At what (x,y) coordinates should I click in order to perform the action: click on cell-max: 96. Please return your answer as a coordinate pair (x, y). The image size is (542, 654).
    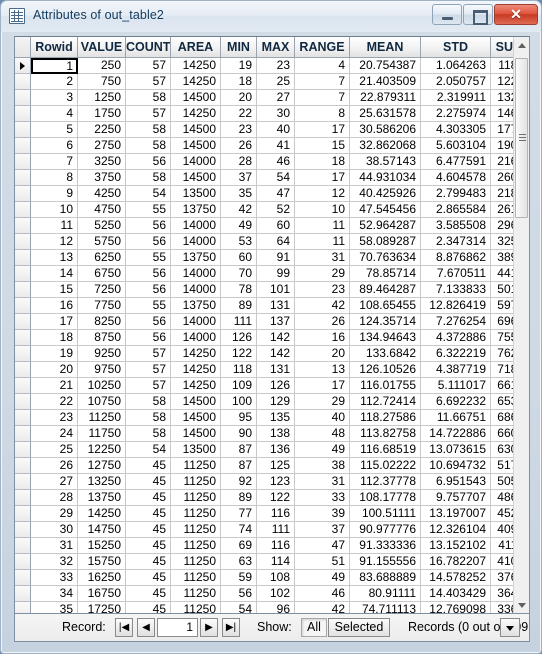
    Looking at the image, I should click on (276, 607).